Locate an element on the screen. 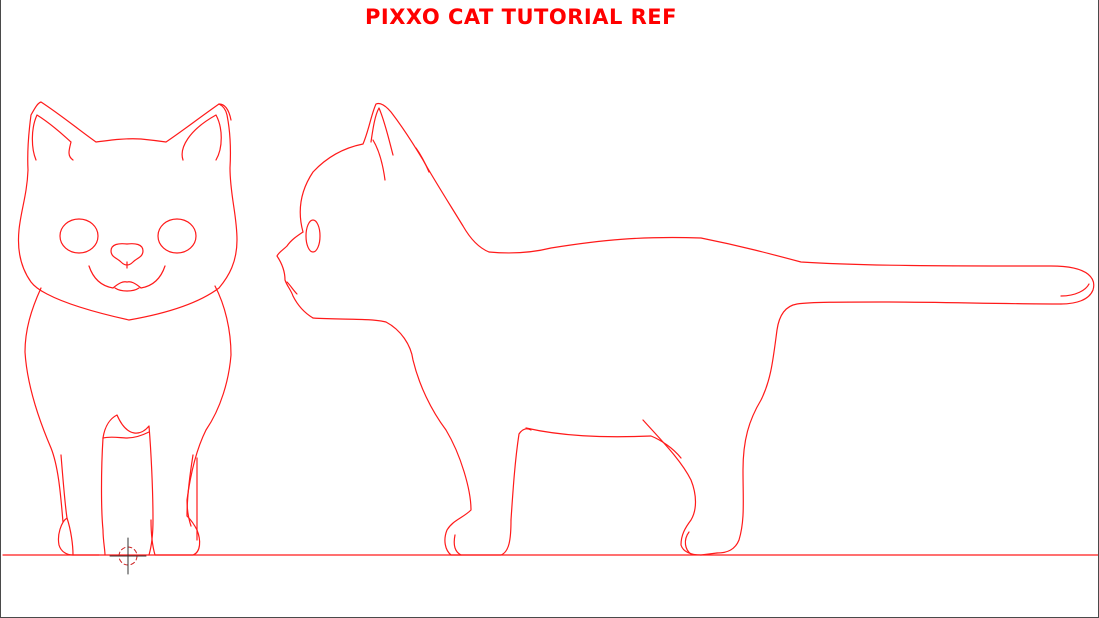  front-body is located at coordinates (44, 405).